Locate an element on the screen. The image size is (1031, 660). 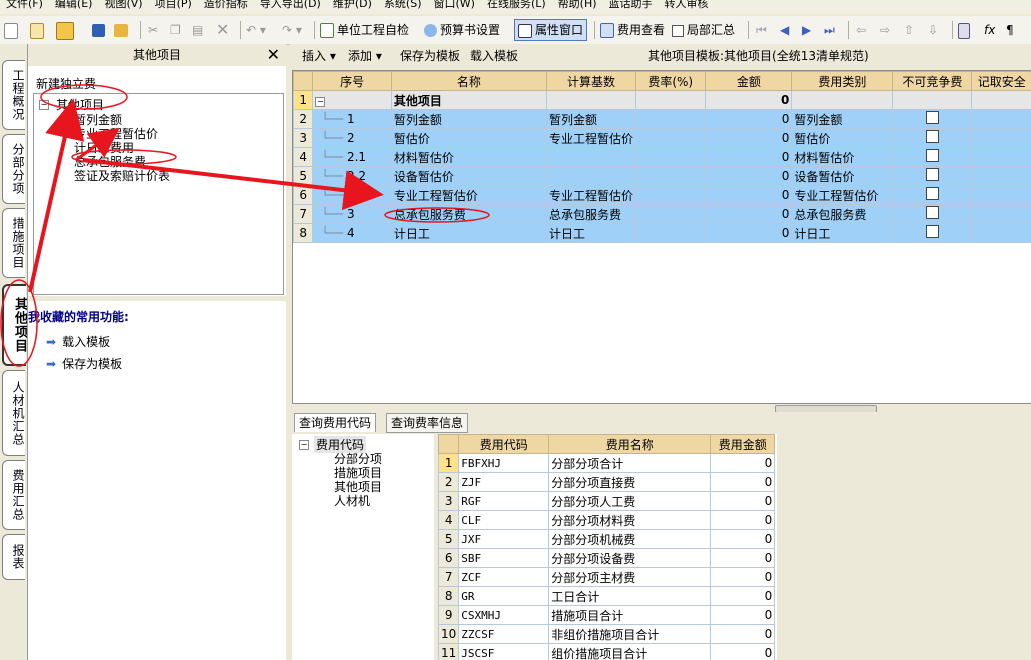
col-header: 费率(%) is located at coordinates (670, 81).